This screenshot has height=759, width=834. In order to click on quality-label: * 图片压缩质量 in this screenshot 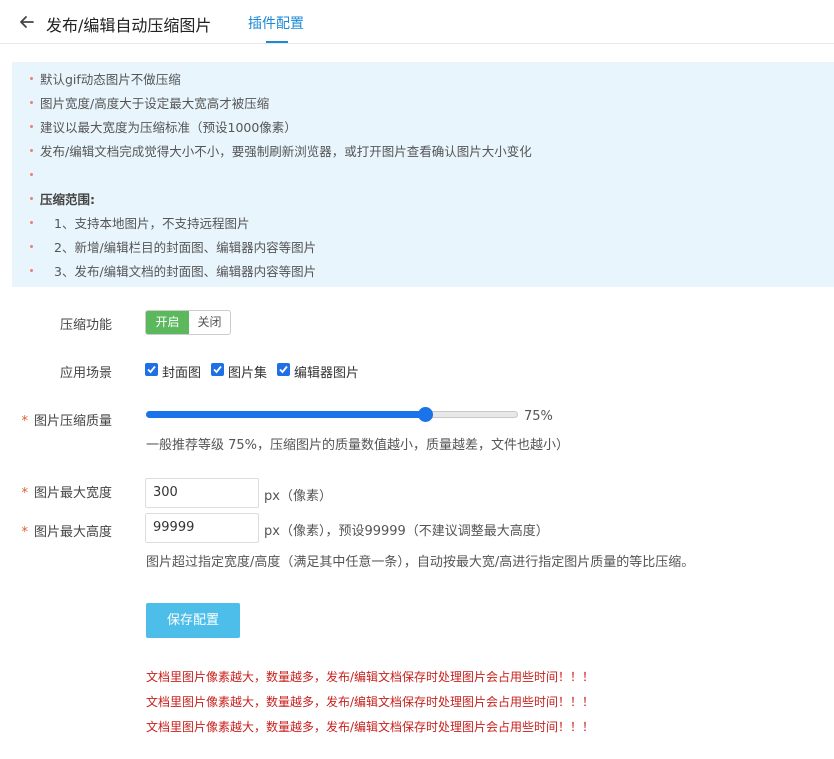, I will do `click(66, 421)`.